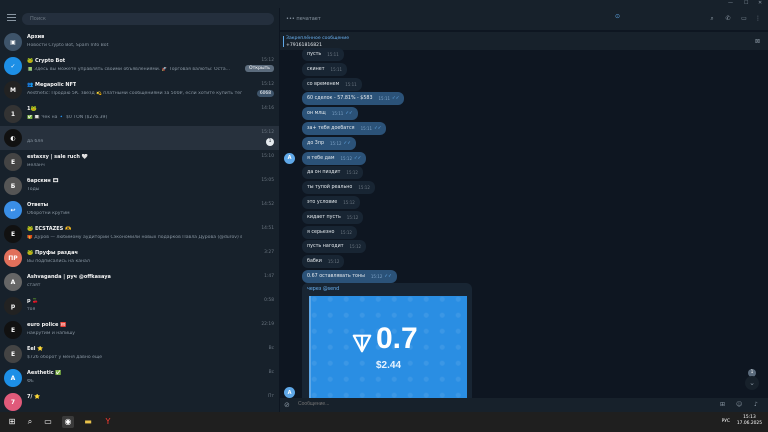 The height and width of the screenshot is (432, 768). Describe the element at coordinates (267, 228) in the screenshot. I see `chat-time: 14:51` at that location.